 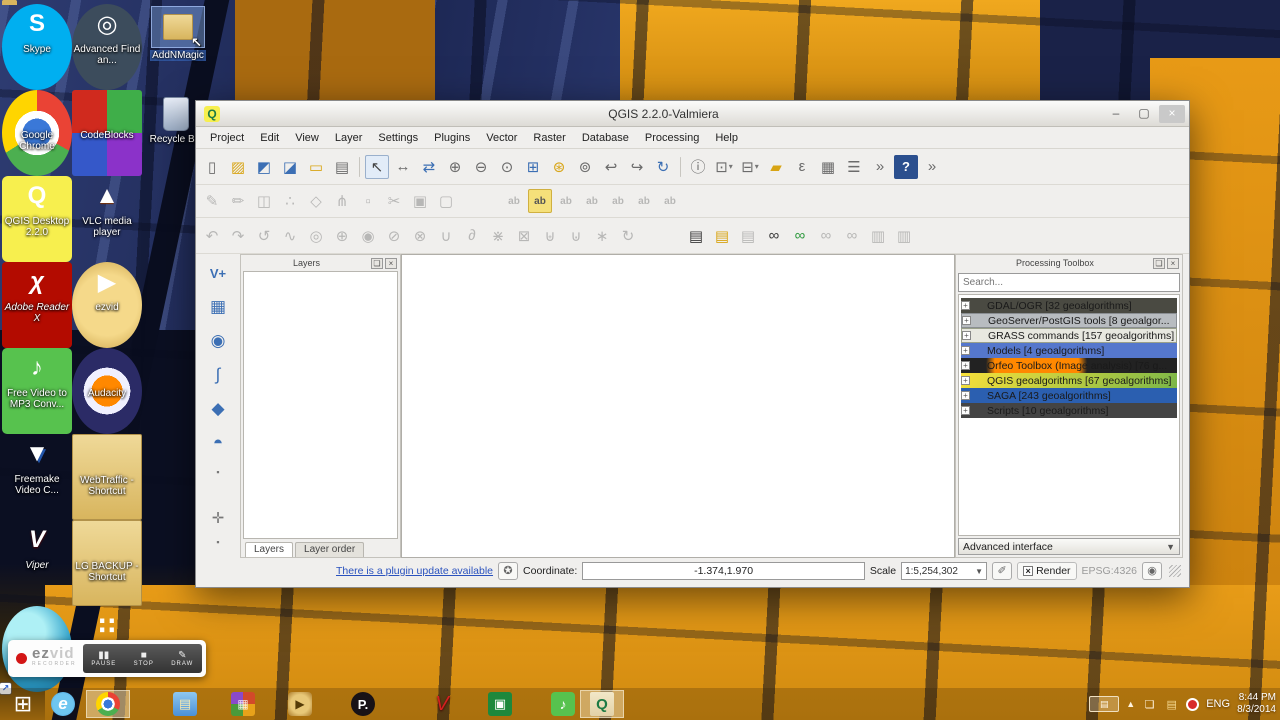 What do you see at coordinates (618, 201) in the screenshot?
I see `label-tool-icon-5: ab` at bounding box center [618, 201].